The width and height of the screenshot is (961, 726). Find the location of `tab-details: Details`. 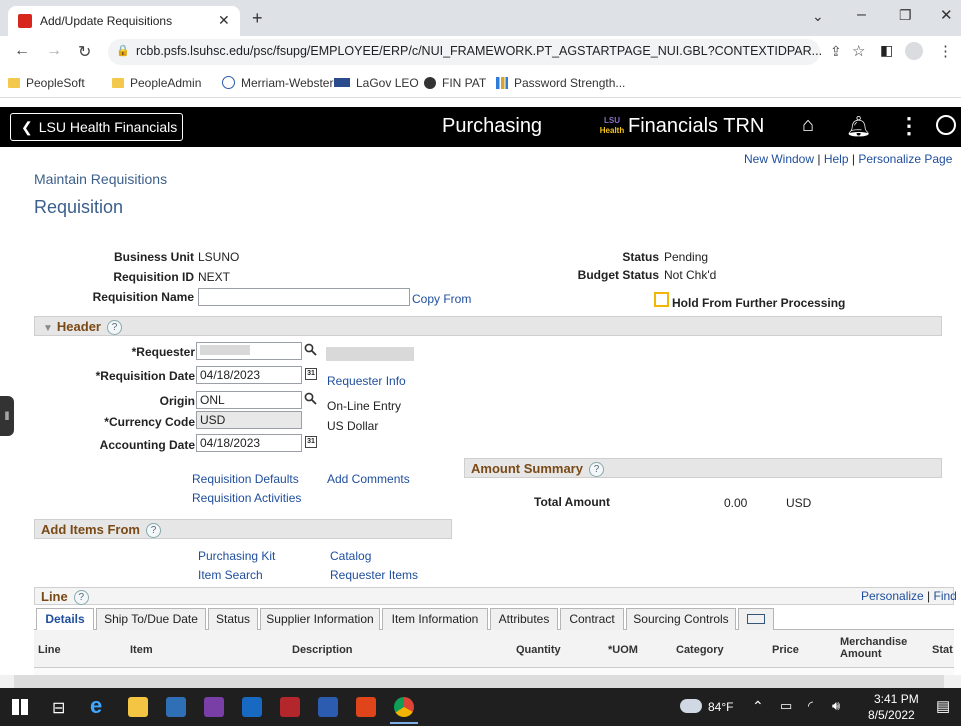

tab-details: Details is located at coordinates (65, 619).